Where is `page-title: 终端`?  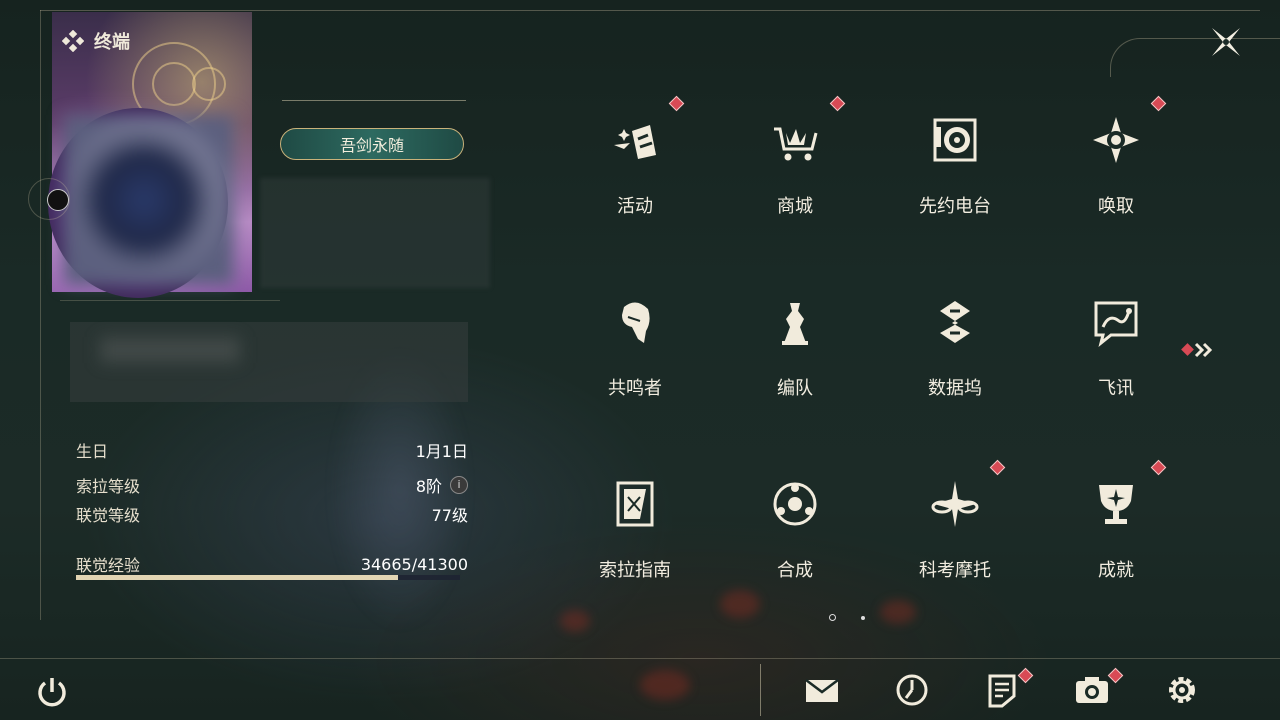 page-title: 终端 is located at coordinates (96, 41).